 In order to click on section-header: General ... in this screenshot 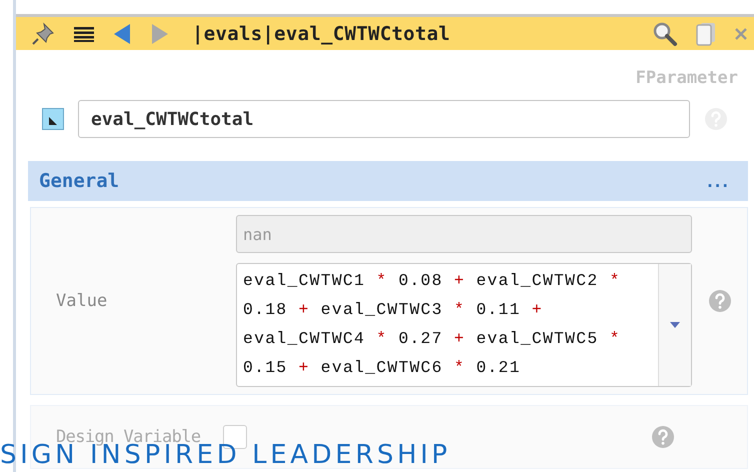, I will do `click(388, 181)`.